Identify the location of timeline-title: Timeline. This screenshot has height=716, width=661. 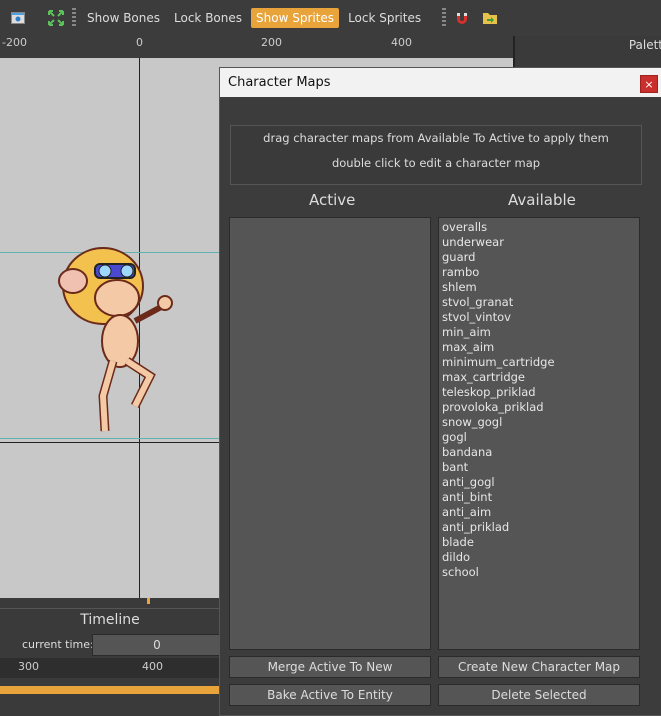
(110, 619).